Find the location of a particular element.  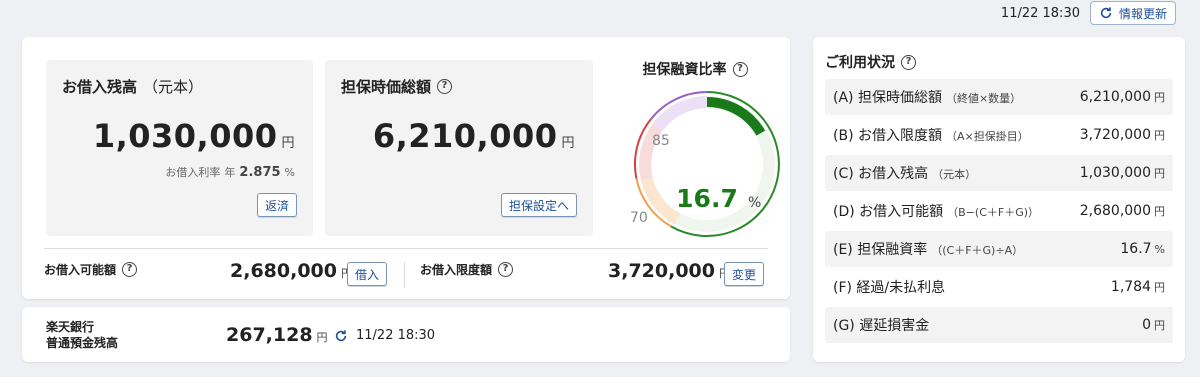

repay-button: 返済 is located at coordinates (276, 205).